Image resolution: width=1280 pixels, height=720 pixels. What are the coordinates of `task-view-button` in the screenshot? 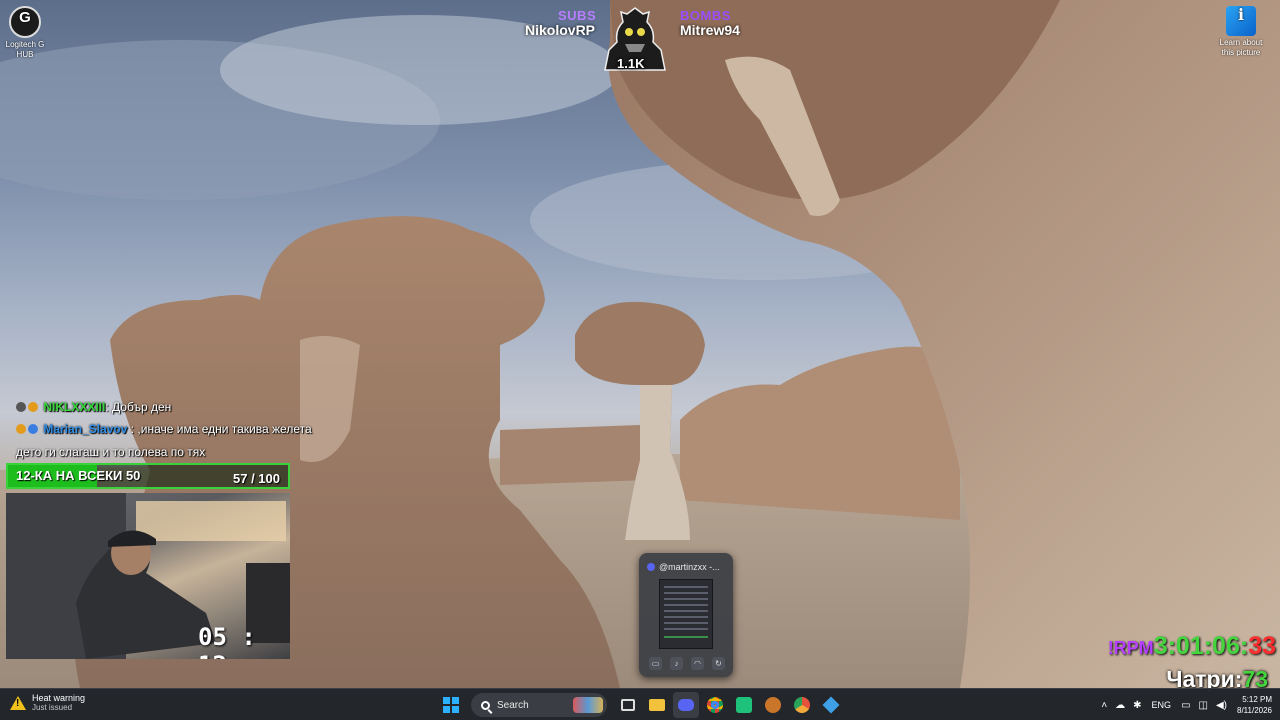 It's located at (628, 705).